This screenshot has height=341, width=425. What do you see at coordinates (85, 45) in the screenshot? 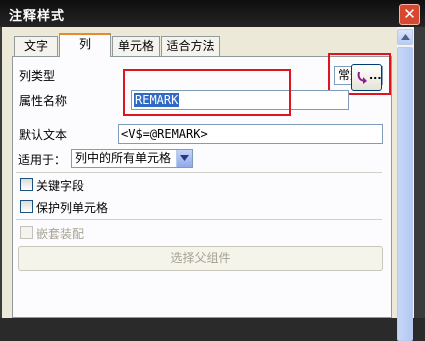
I see `tab-column: 列` at bounding box center [85, 45].